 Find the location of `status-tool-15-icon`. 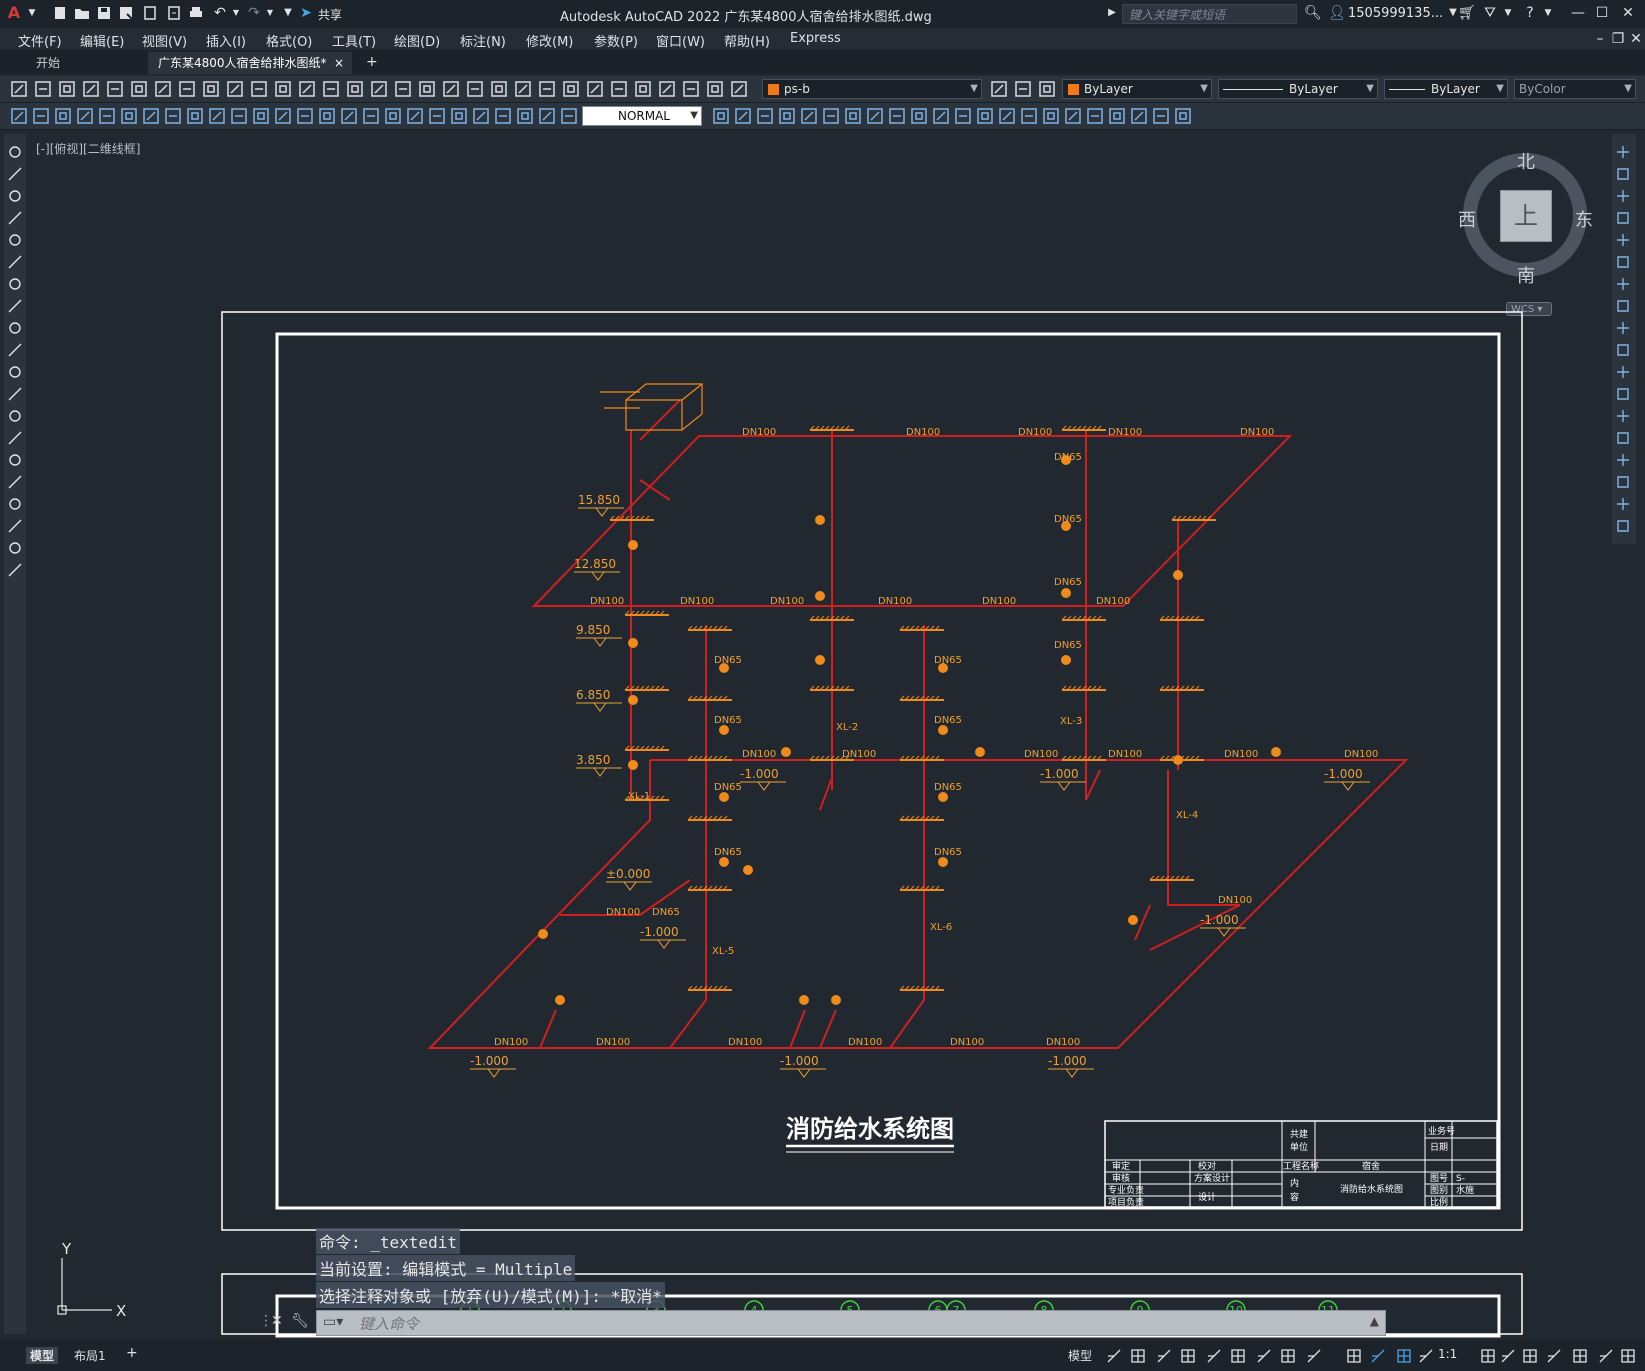

status-tool-15-icon is located at coordinates (1508, 1356).